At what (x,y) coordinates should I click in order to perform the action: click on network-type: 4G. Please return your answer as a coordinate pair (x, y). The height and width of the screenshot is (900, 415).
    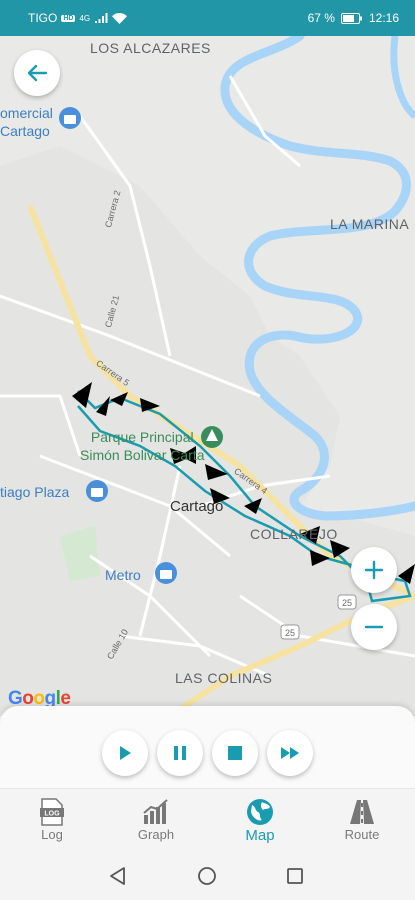
    Looking at the image, I should click on (85, 18).